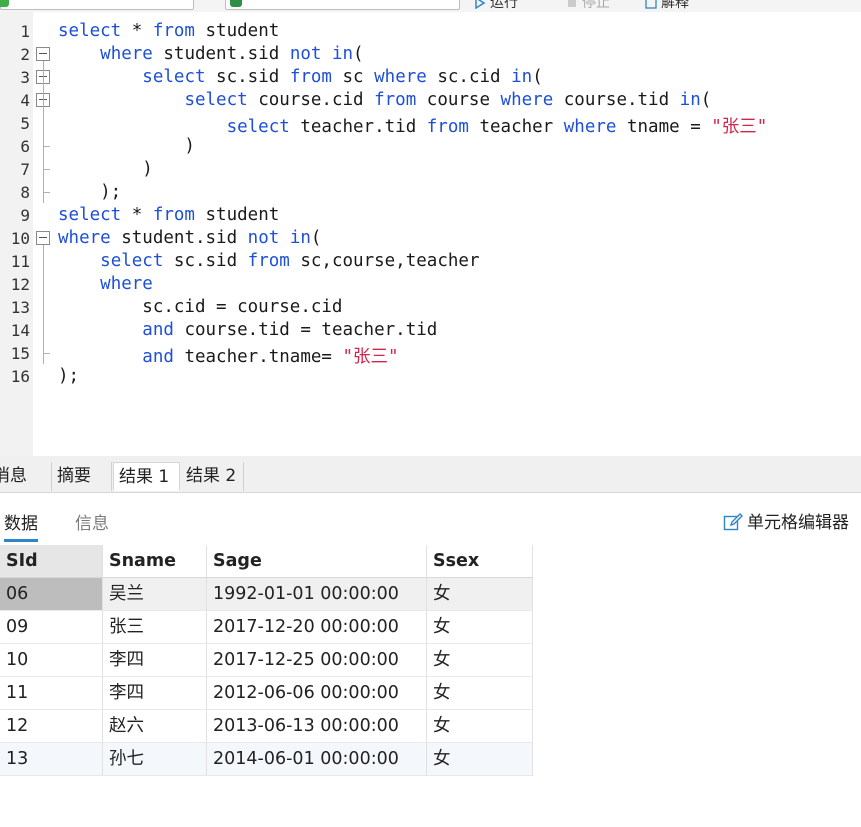 The image size is (861, 827). What do you see at coordinates (430, 375) in the screenshot?
I see `code-line: 16);` at bounding box center [430, 375].